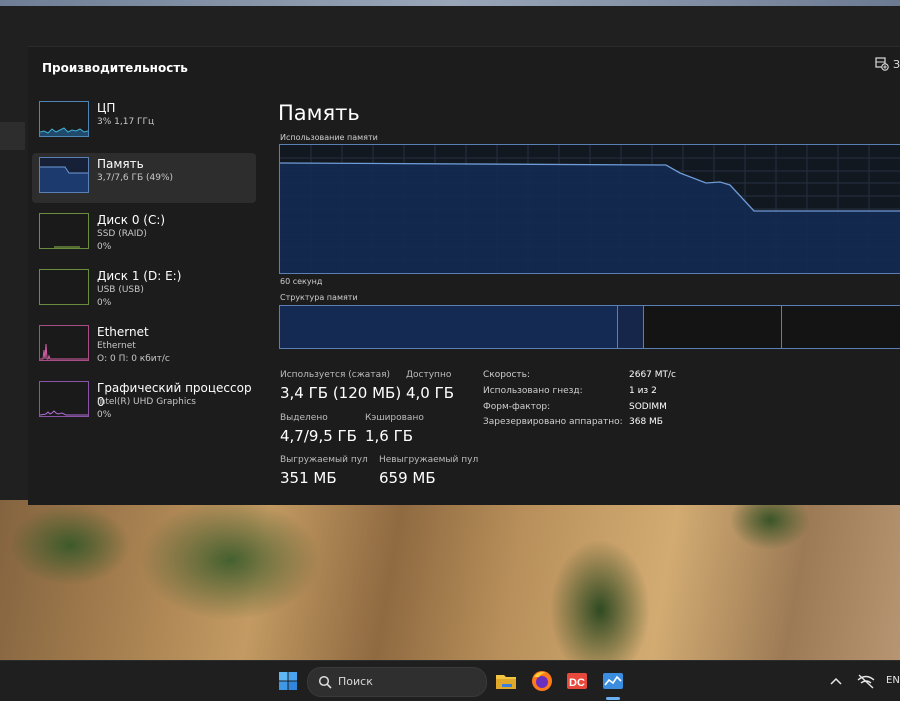 This screenshot has width=900, height=701. Describe the element at coordinates (896, 64) in the screenshot. I see `run-new-task-label: З` at that location.